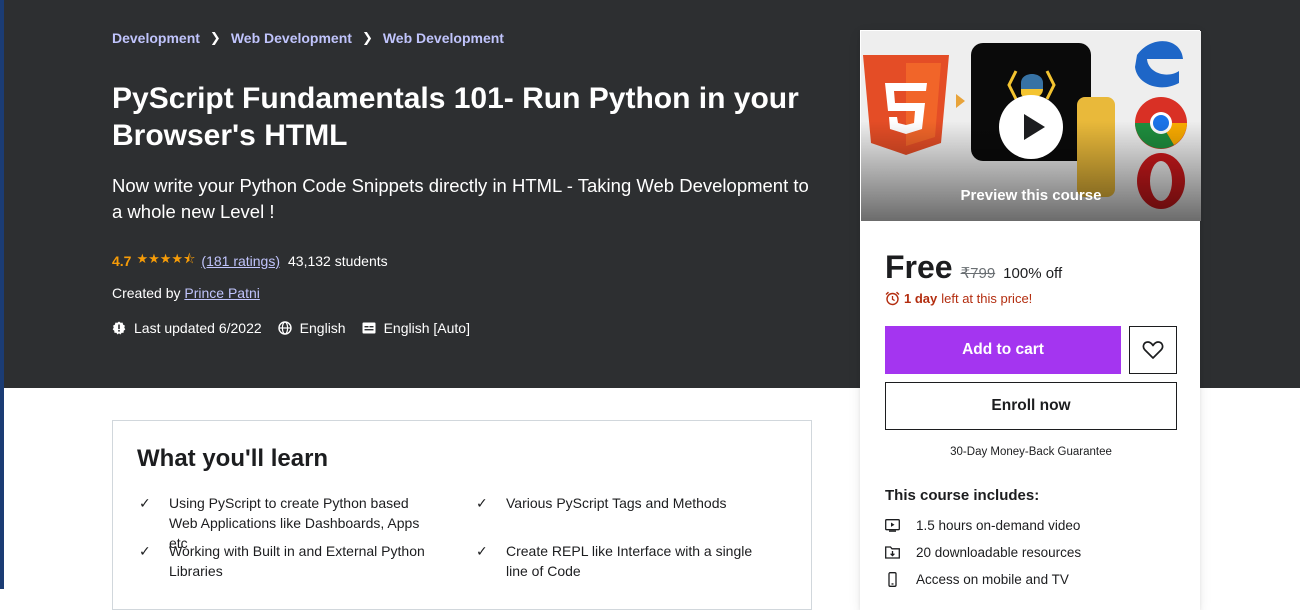  Describe the element at coordinates (998, 525) in the screenshot. I see `include-item-text: 1.5 hours on-demand video` at that location.